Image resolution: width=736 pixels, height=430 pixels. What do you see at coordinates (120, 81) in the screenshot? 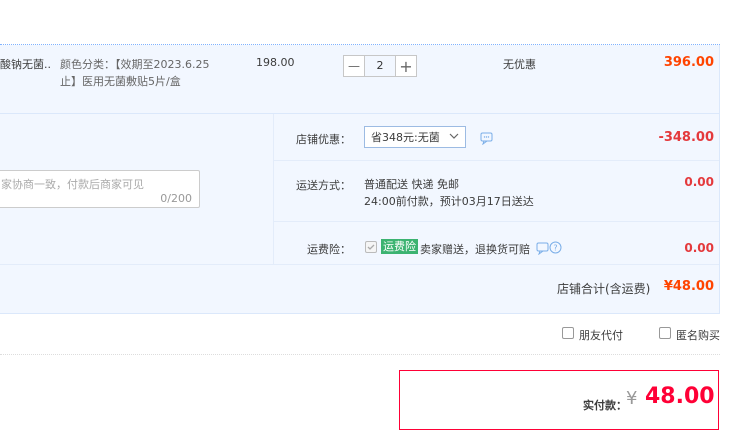
I see `item-spec-line2: 止】医用无菌敷贴5片/盒` at bounding box center [120, 81].